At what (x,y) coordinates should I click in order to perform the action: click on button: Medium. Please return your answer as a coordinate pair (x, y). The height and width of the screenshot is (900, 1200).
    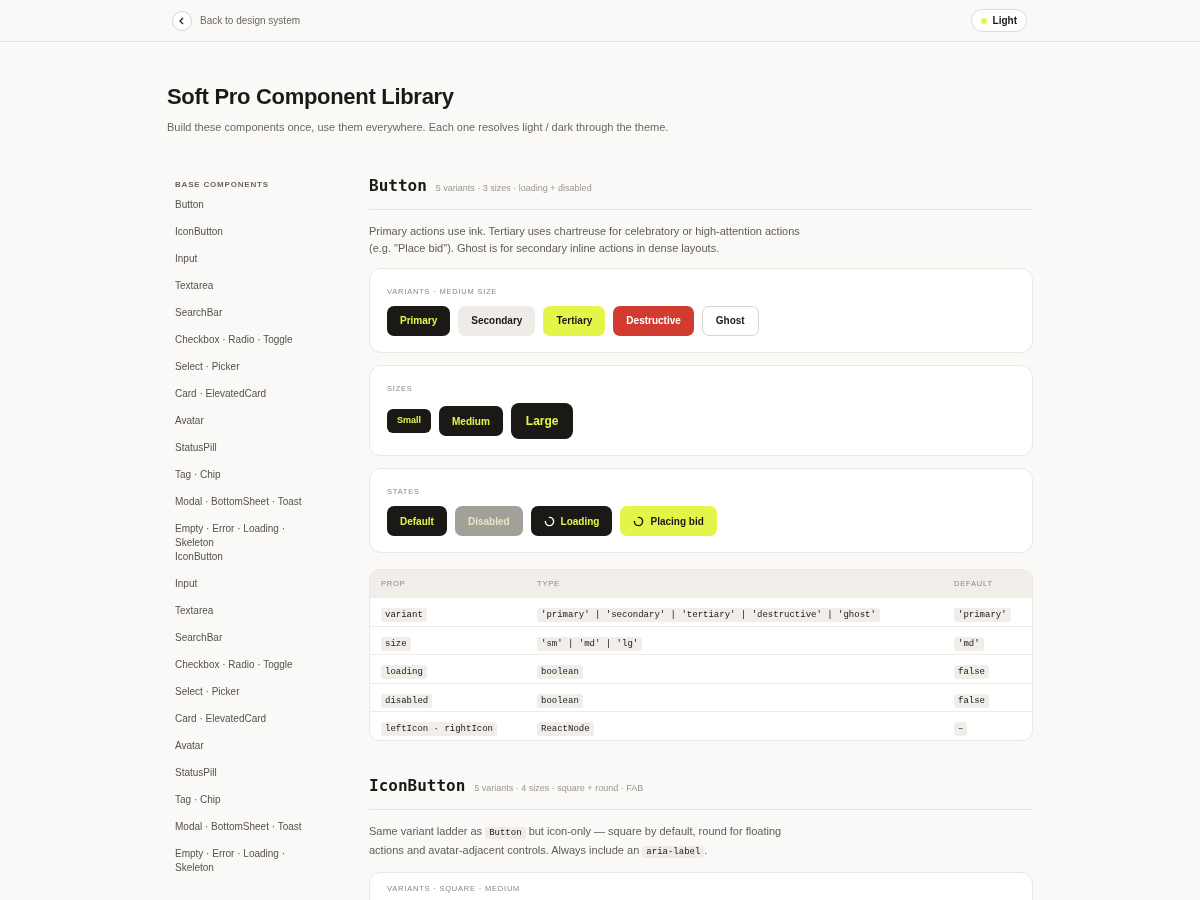
    Looking at the image, I should click on (471, 421).